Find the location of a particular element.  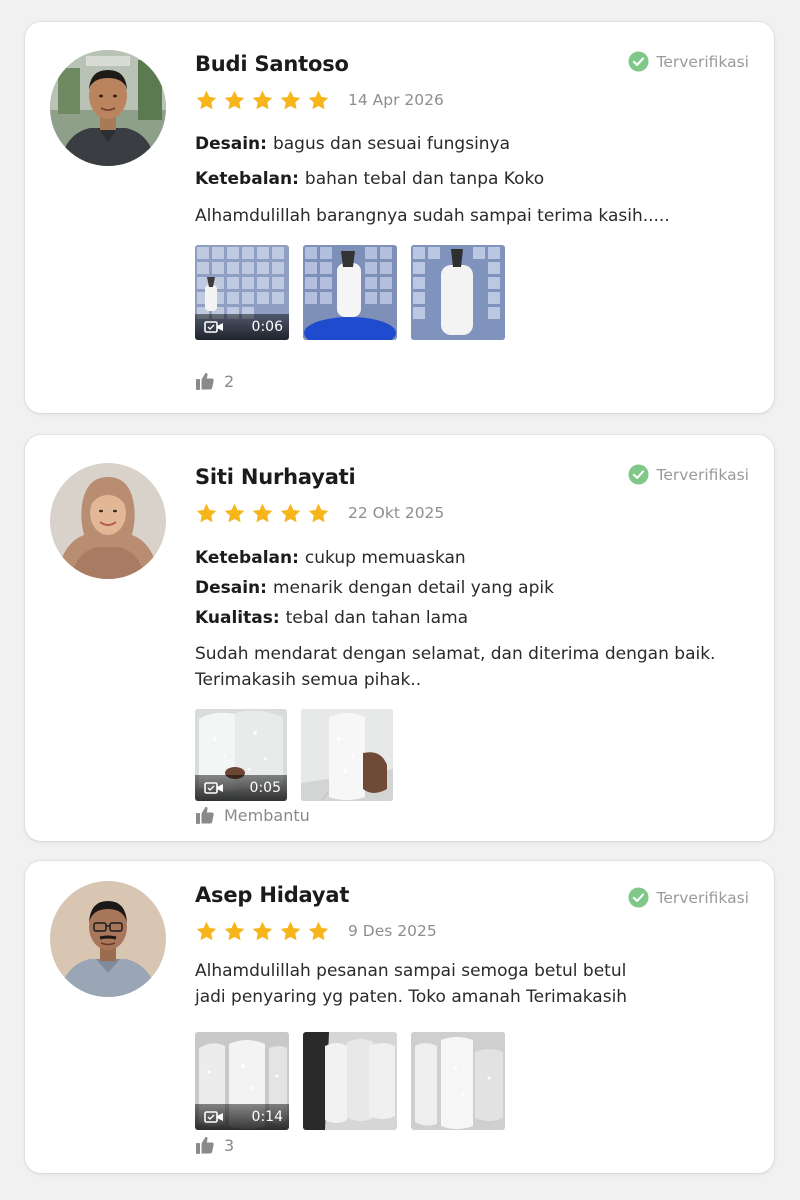

video-duration: 0:06 is located at coordinates (267, 327).